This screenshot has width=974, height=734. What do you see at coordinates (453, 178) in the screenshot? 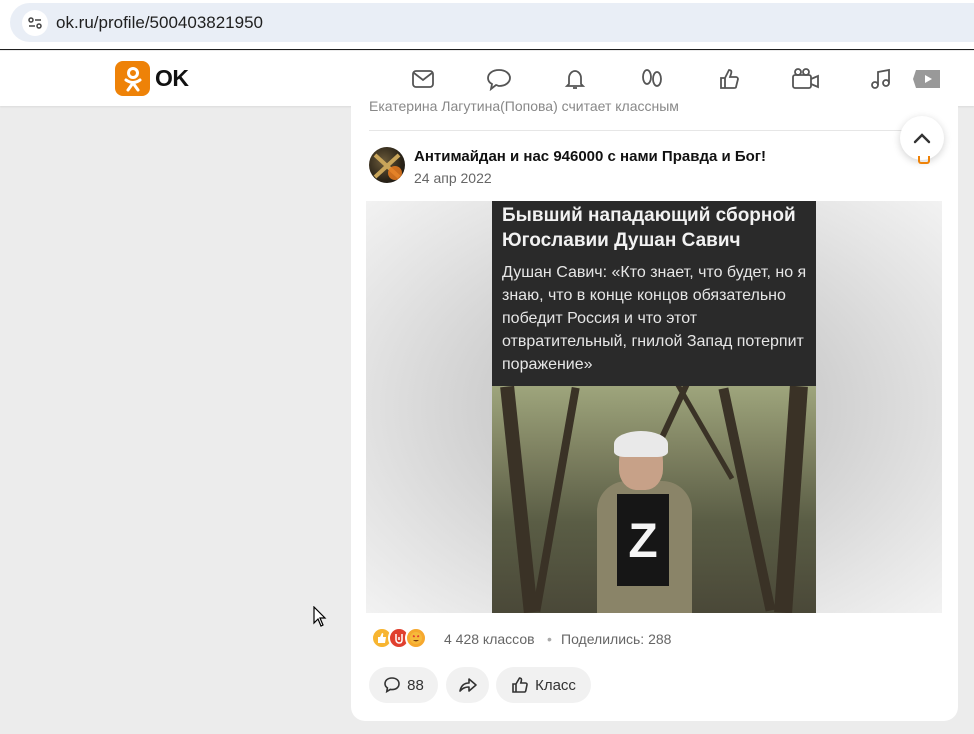
I see `post-date: 24 апр 2022` at bounding box center [453, 178].